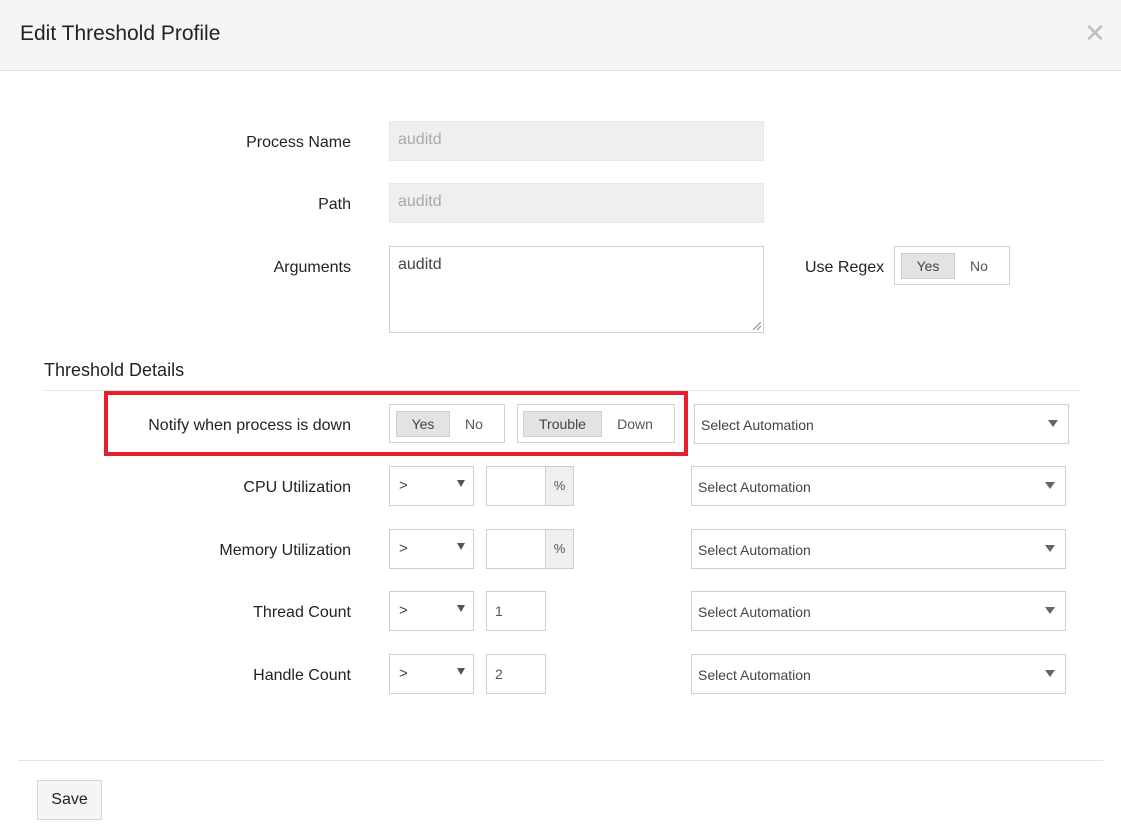 The width and height of the screenshot is (1121, 833). What do you see at coordinates (297, 487) in the screenshot?
I see `cpu-utilization-label: CPU Utilization` at bounding box center [297, 487].